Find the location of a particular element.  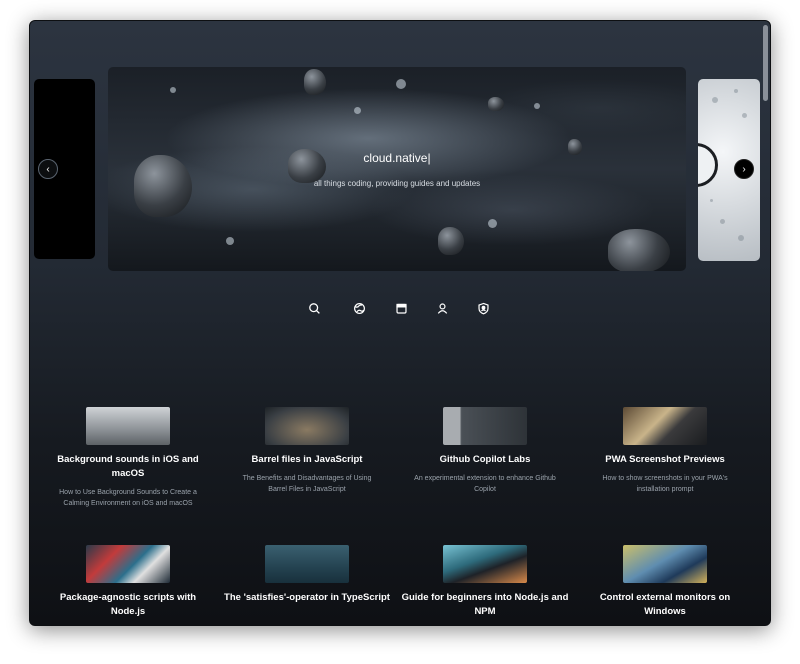

ring-image is located at coordinates (708, 165).